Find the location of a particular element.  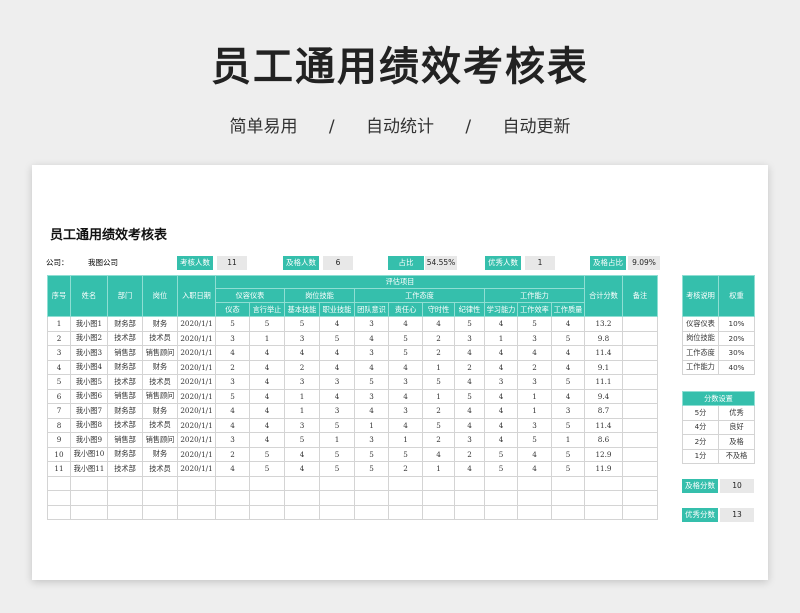

weight-value: 20% is located at coordinates (736, 338).